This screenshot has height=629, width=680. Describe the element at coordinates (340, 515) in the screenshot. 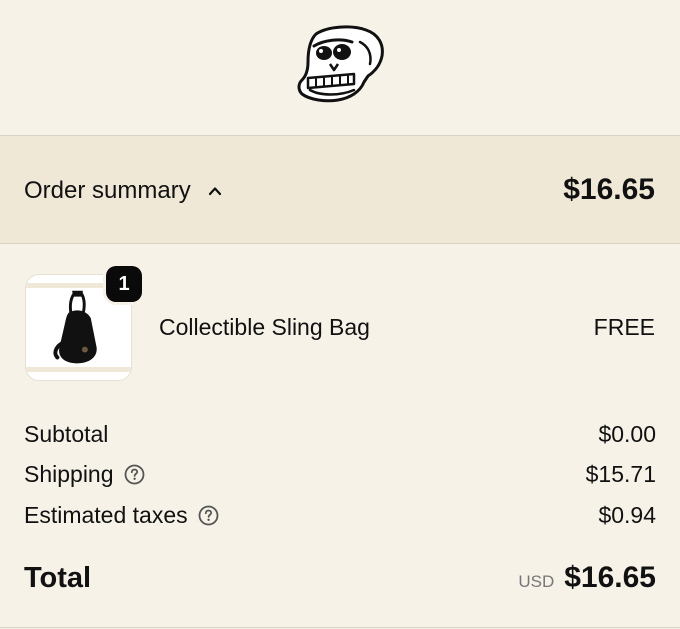

I see `taxes-row: Estimated taxes $0.94` at that location.